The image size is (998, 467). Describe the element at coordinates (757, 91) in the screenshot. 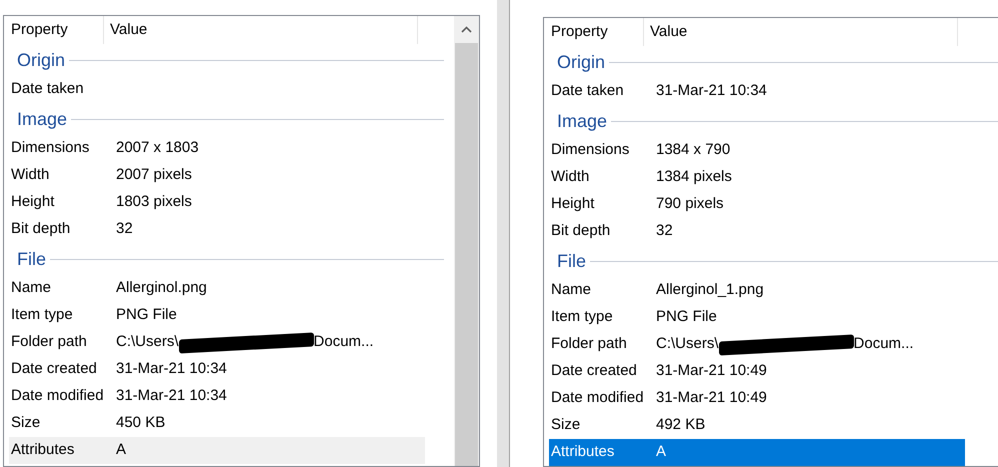

I see `property-row: Date taken 31-Mar-21 10:34` at that location.